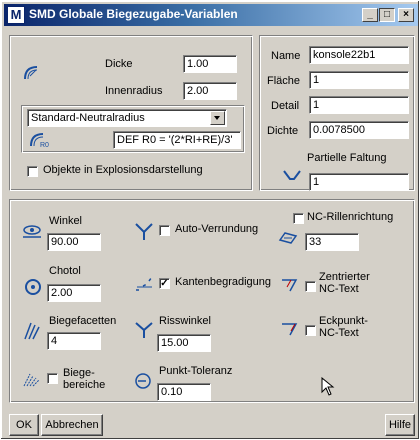  I want to click on dicke-field: 1.00, so click(210, 64).